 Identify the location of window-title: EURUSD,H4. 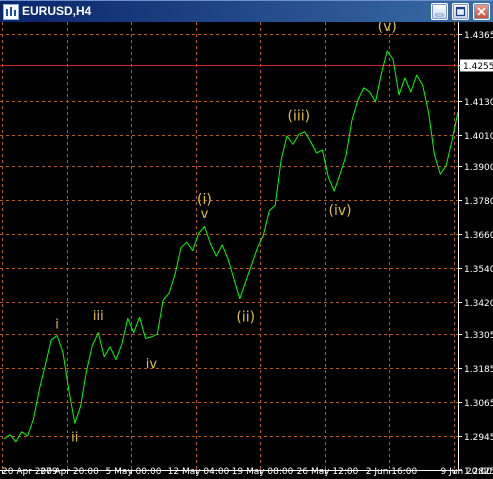
(57, 11).